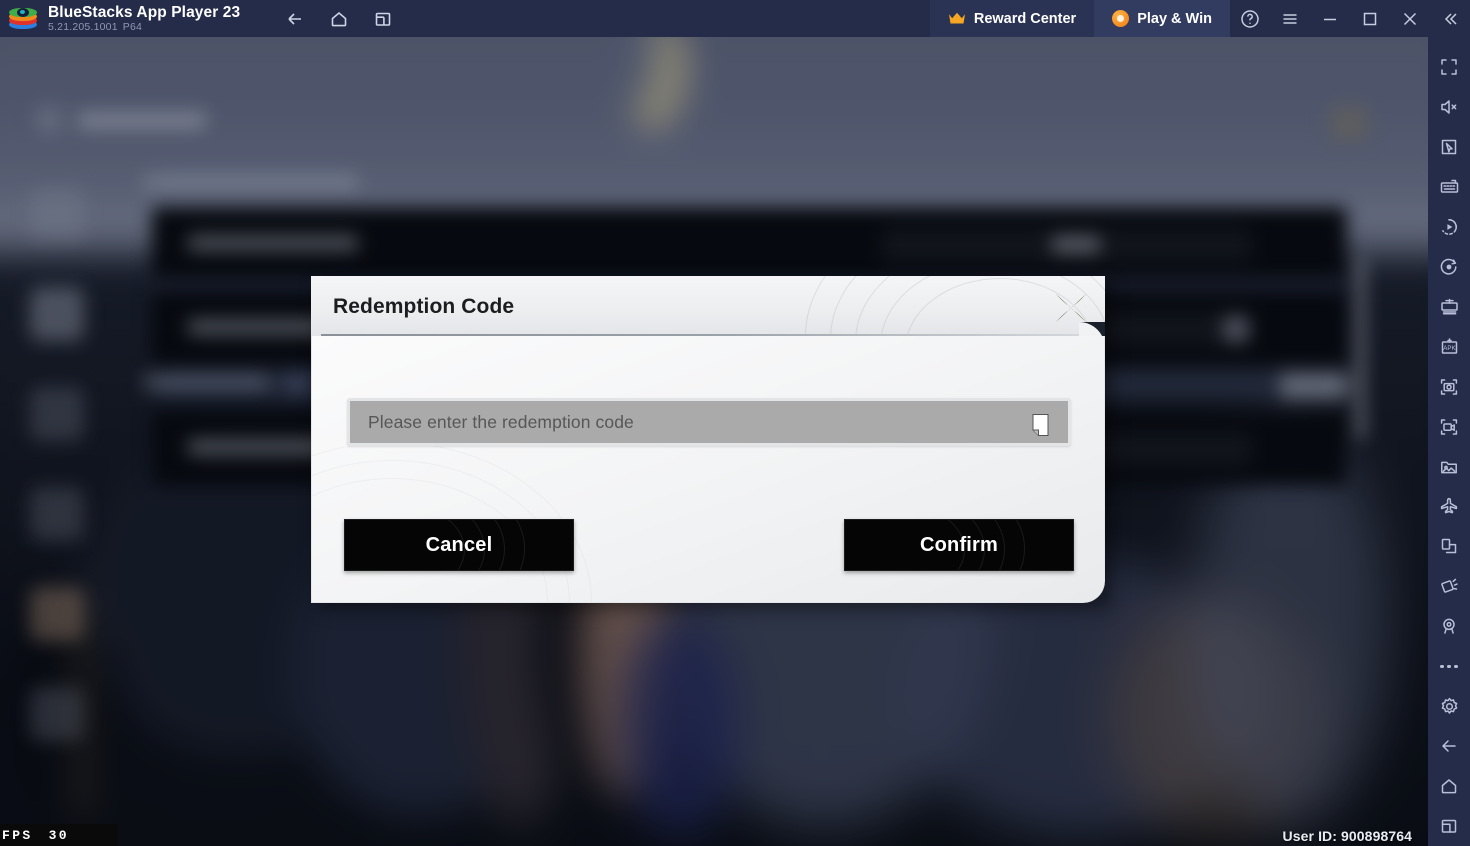  I want to click on collapse-sidebar-button, so click(1450, 18).